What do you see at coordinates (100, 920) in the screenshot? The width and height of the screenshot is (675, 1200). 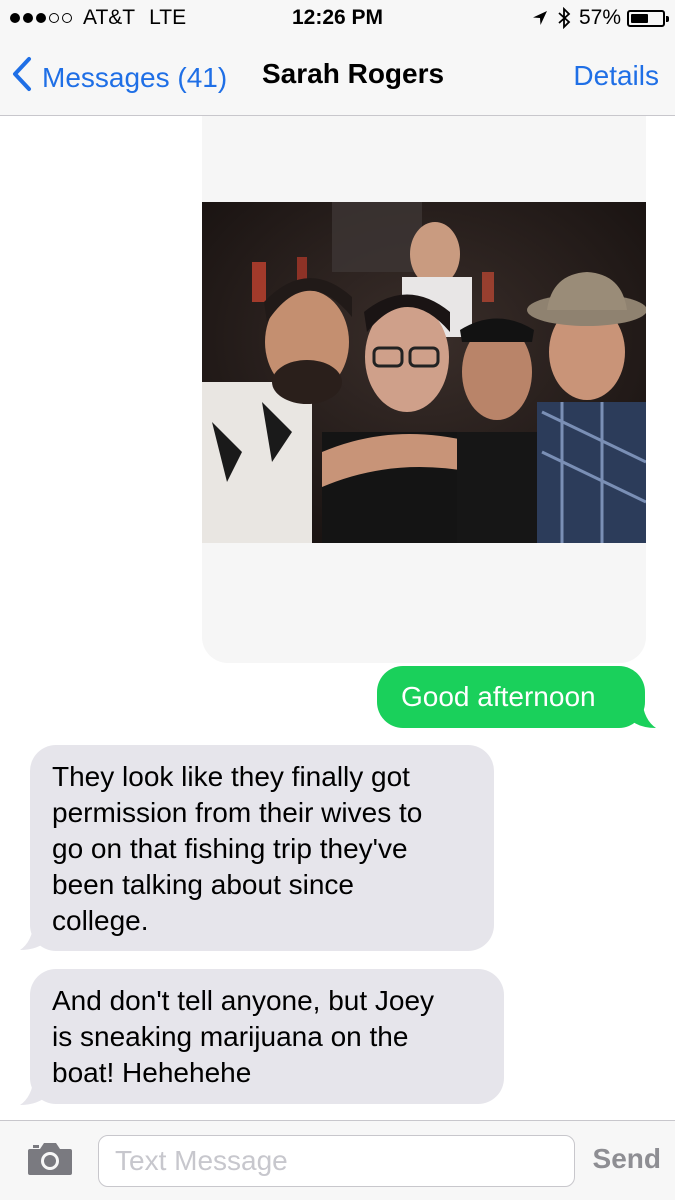 I see `message-line: college.` at bounding box center [100, 920].